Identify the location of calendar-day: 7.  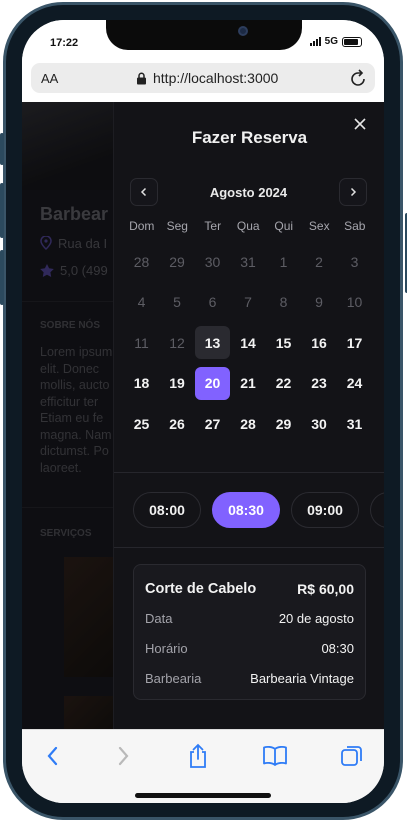
(248, 302).